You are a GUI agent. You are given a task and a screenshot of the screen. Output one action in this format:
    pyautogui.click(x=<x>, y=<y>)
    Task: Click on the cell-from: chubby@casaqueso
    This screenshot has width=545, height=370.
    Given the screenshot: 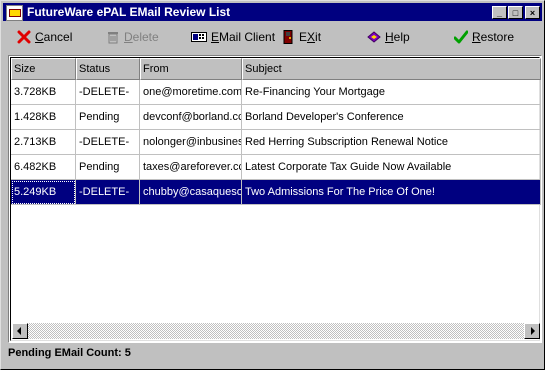 What is the action you would take?
    pyautogui.click(x=191, y=192)
    